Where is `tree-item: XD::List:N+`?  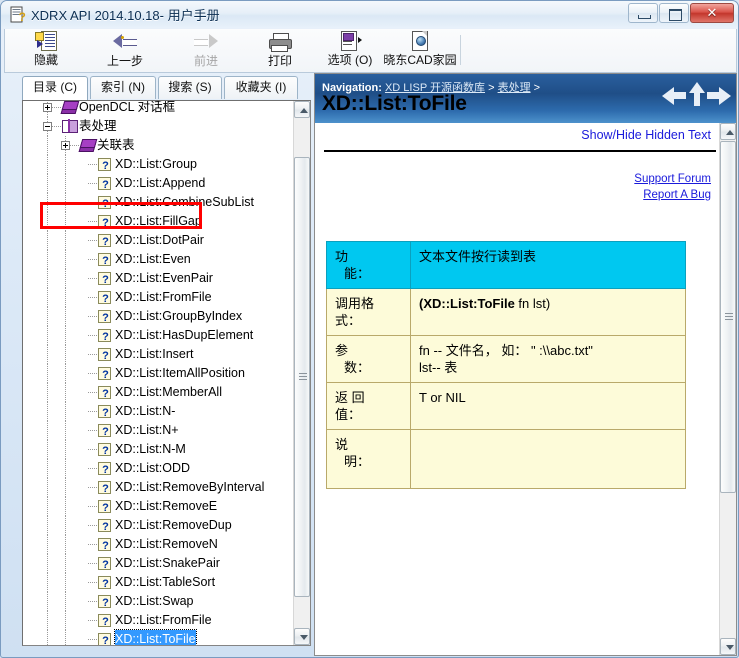
tree-item: XD::List:N+ is located at coordinates (158, 431).